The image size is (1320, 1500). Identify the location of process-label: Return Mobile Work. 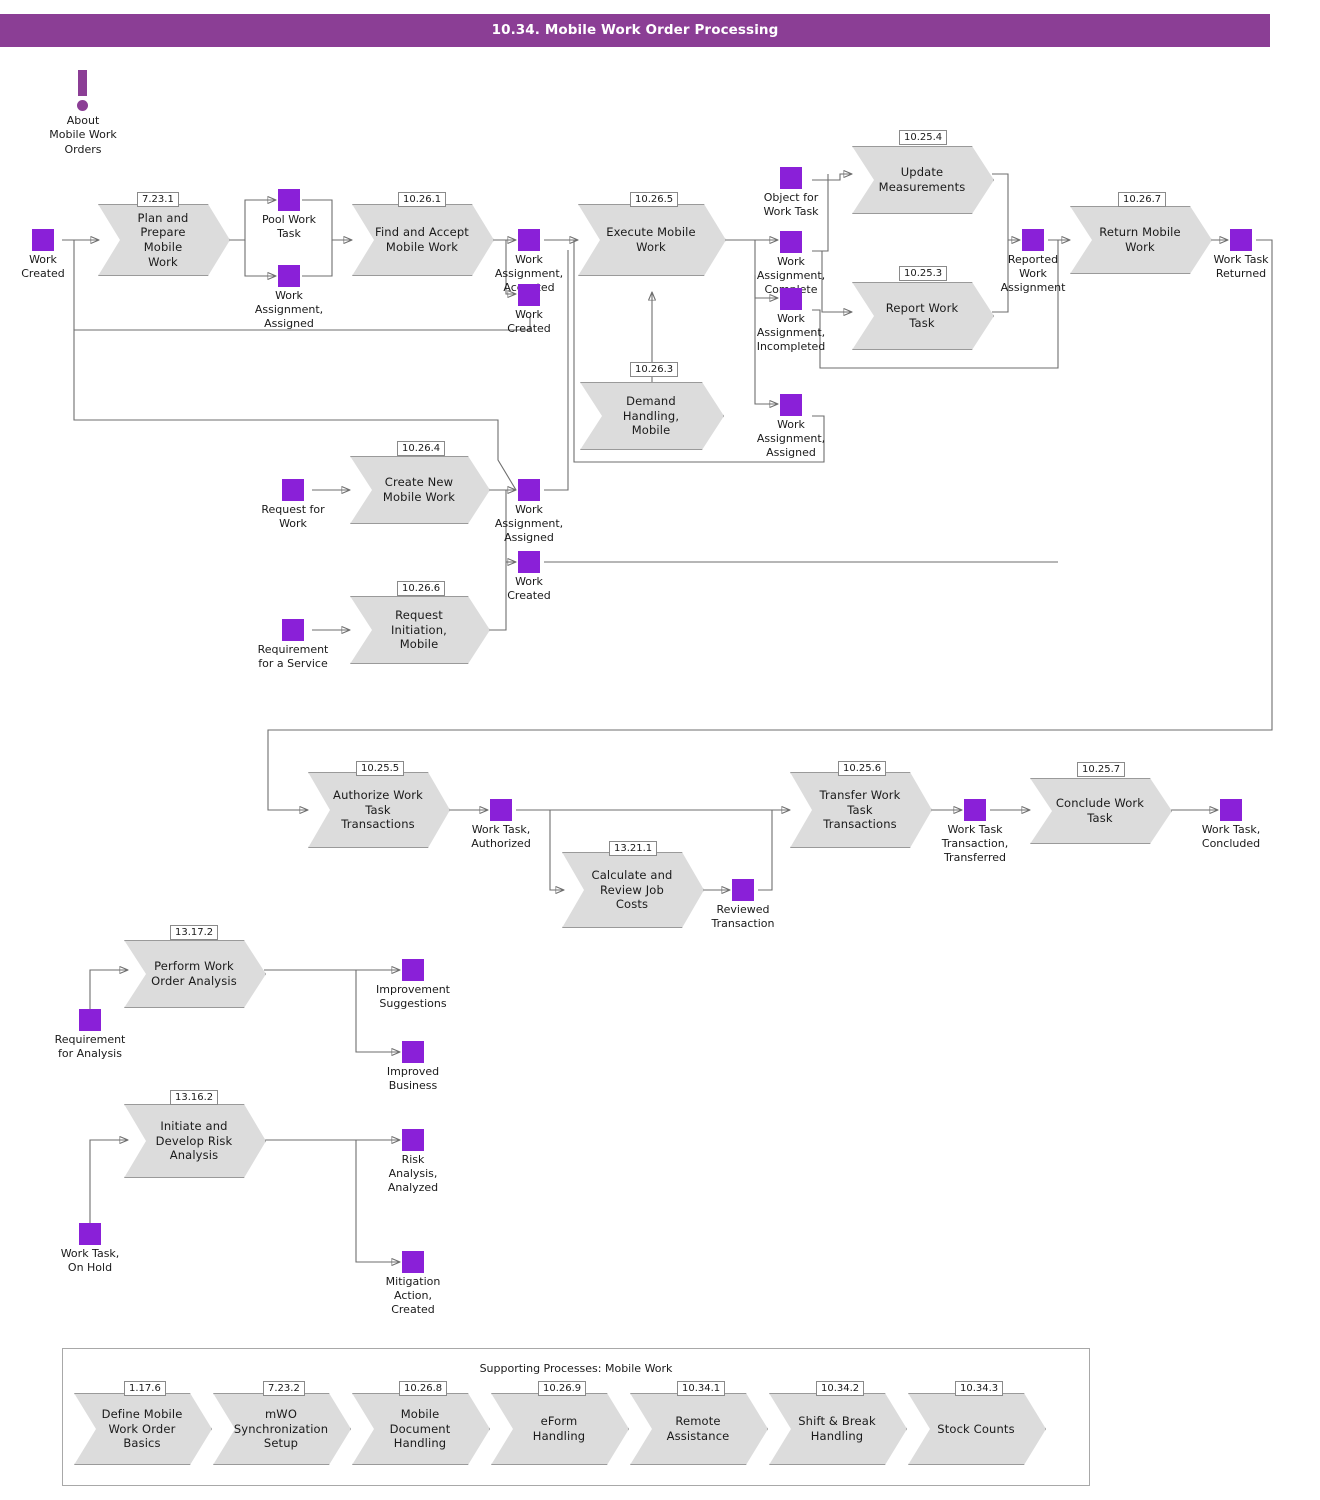
(1140, 239).